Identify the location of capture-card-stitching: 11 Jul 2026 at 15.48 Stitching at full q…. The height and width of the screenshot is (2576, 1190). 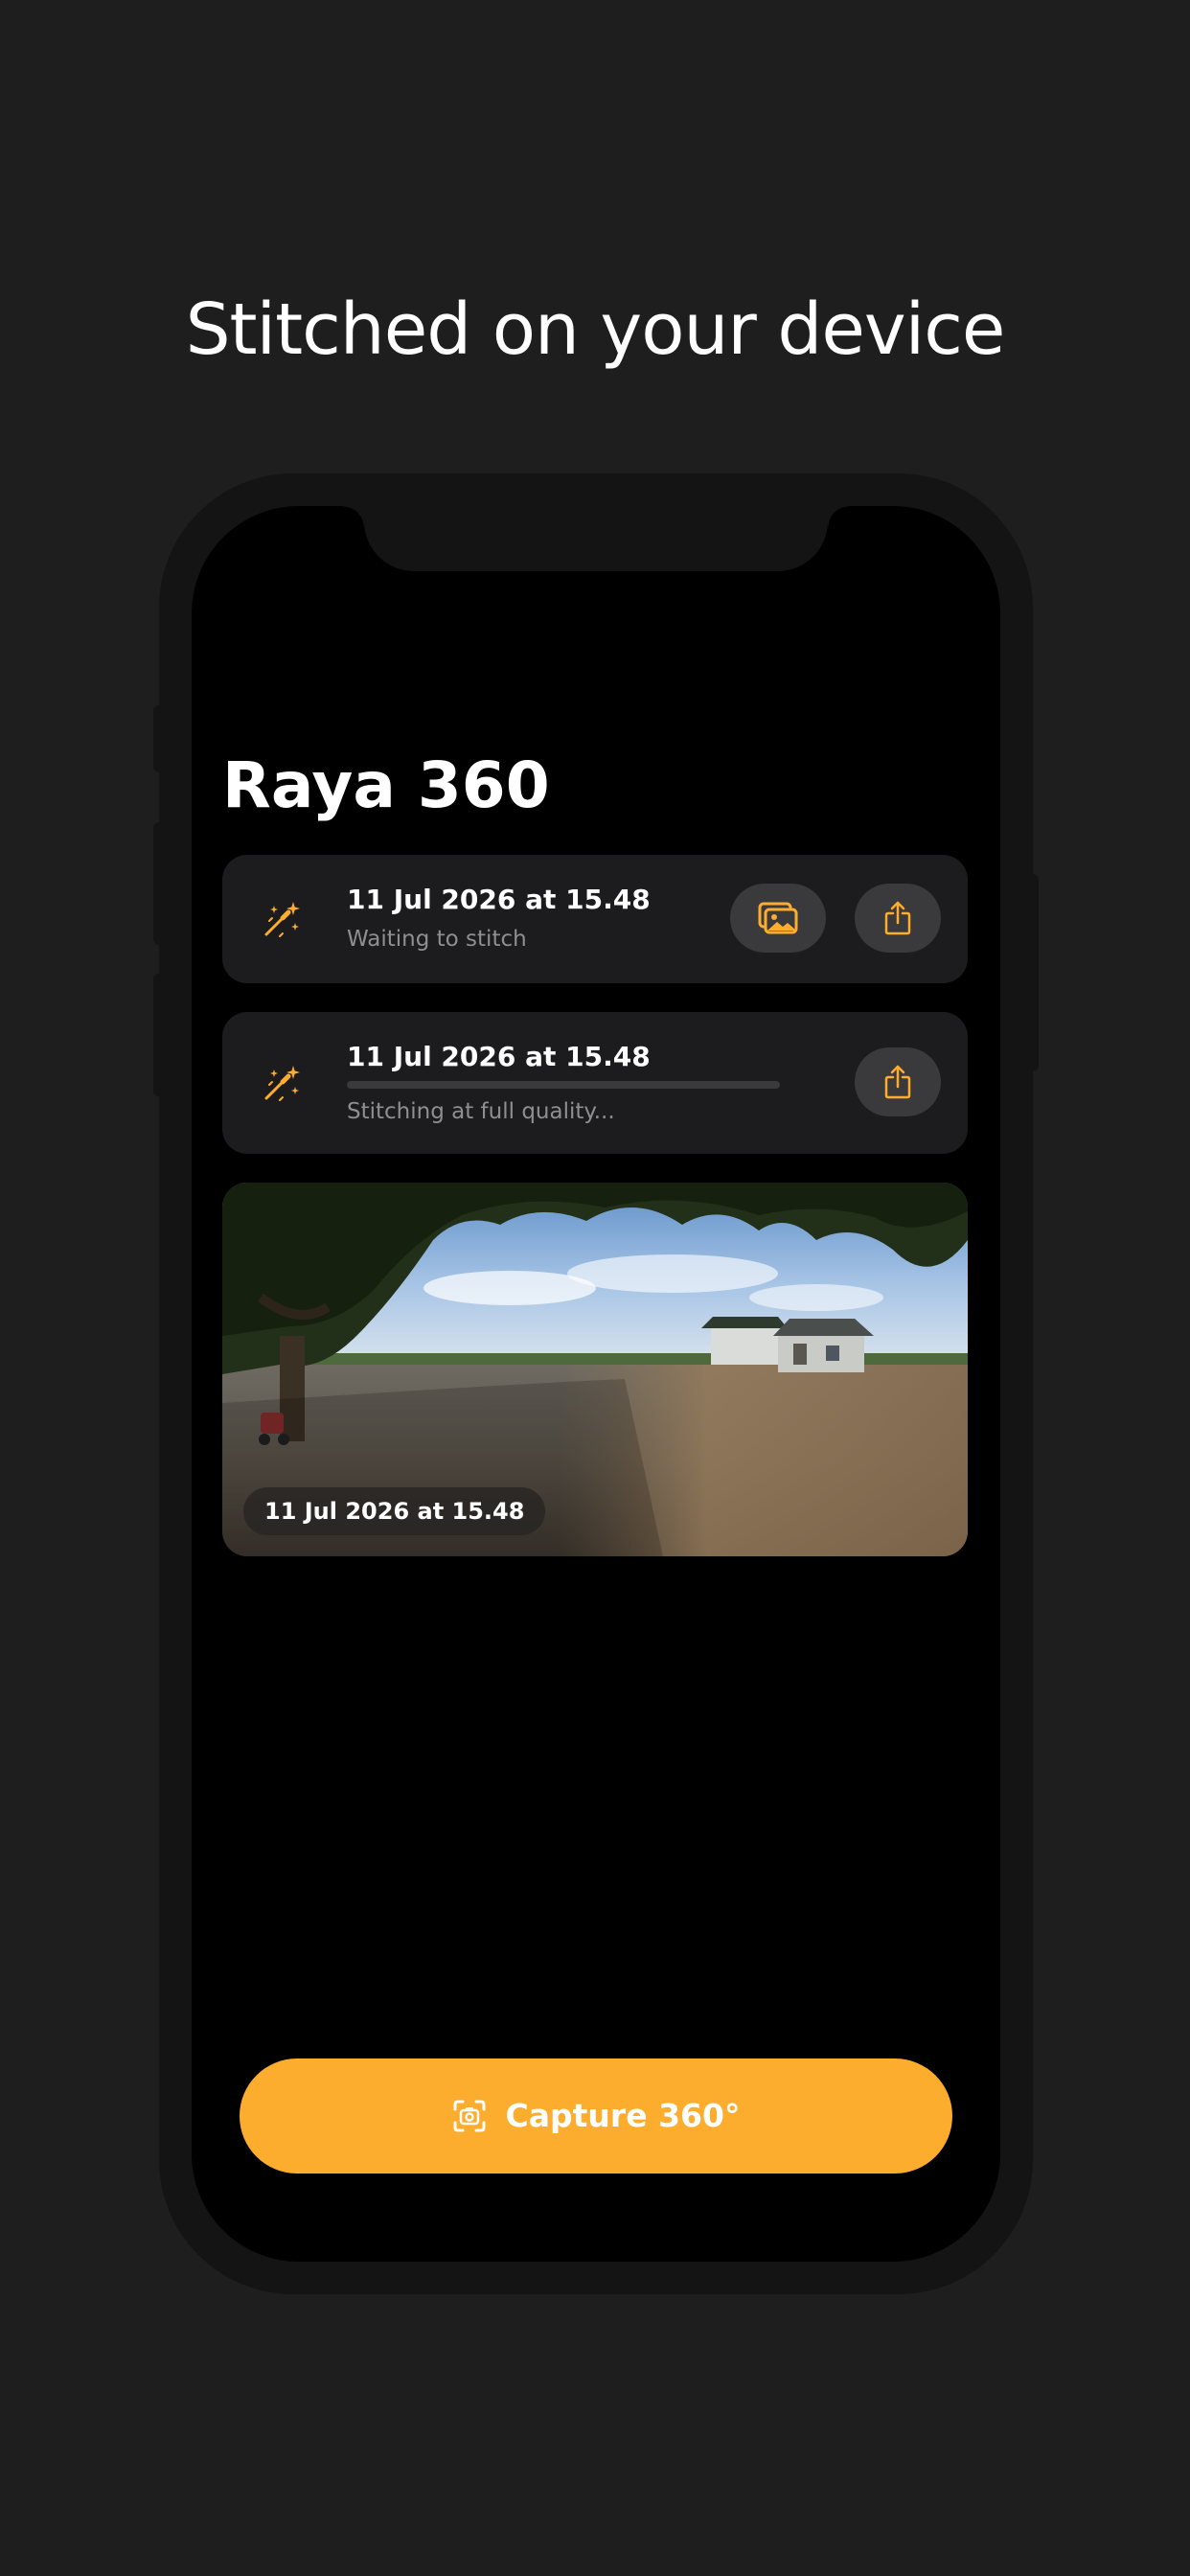
(595, 1083).